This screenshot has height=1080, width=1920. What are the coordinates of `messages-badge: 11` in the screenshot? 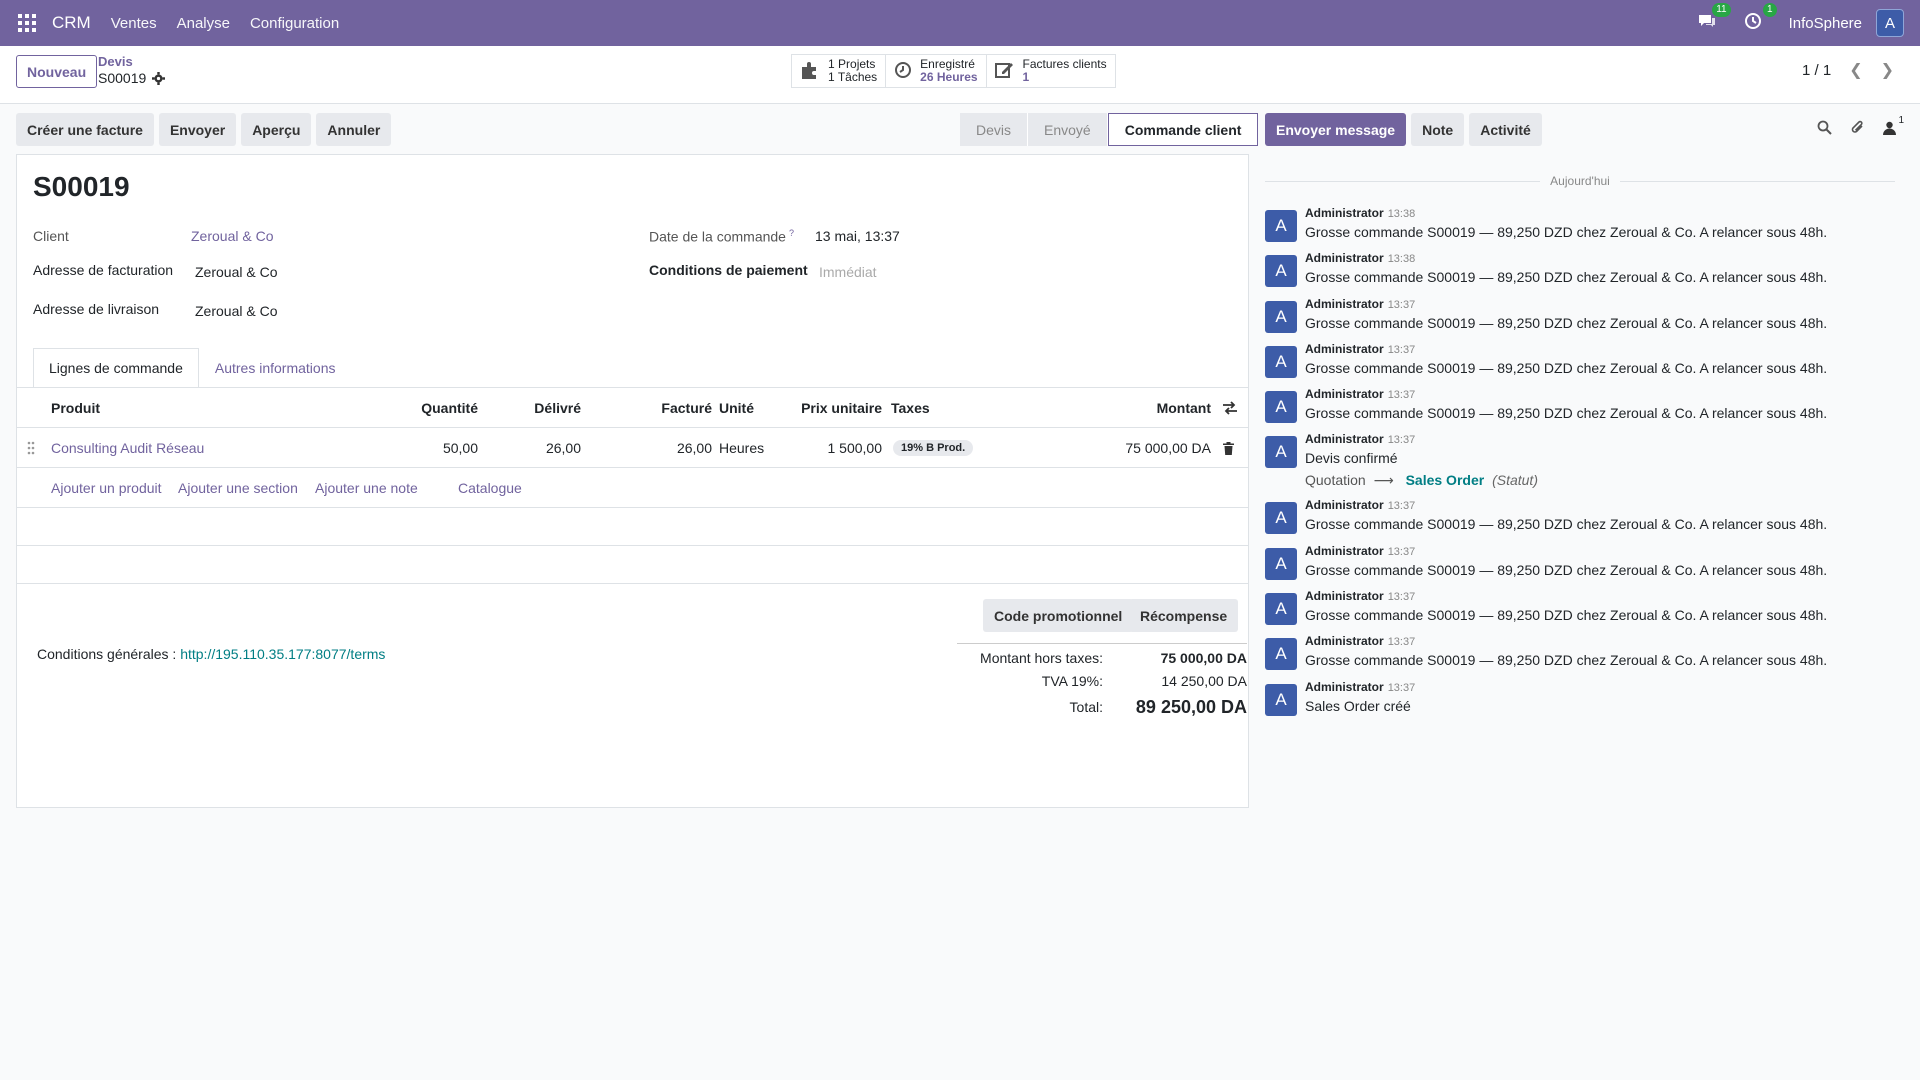 It's located at (1721, 10).